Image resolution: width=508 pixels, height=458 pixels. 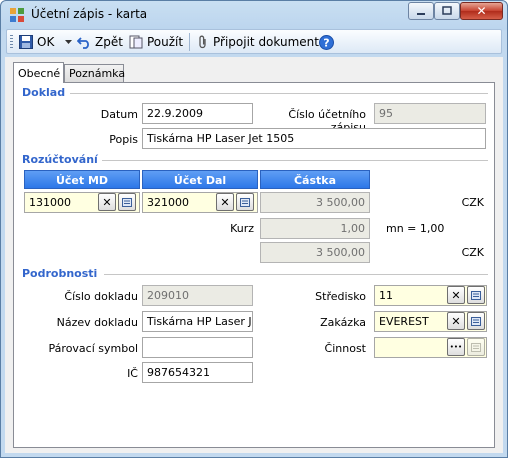 I want to click on title-bar: Účetní zápis - karta ✕, so click(x=254, y=14).